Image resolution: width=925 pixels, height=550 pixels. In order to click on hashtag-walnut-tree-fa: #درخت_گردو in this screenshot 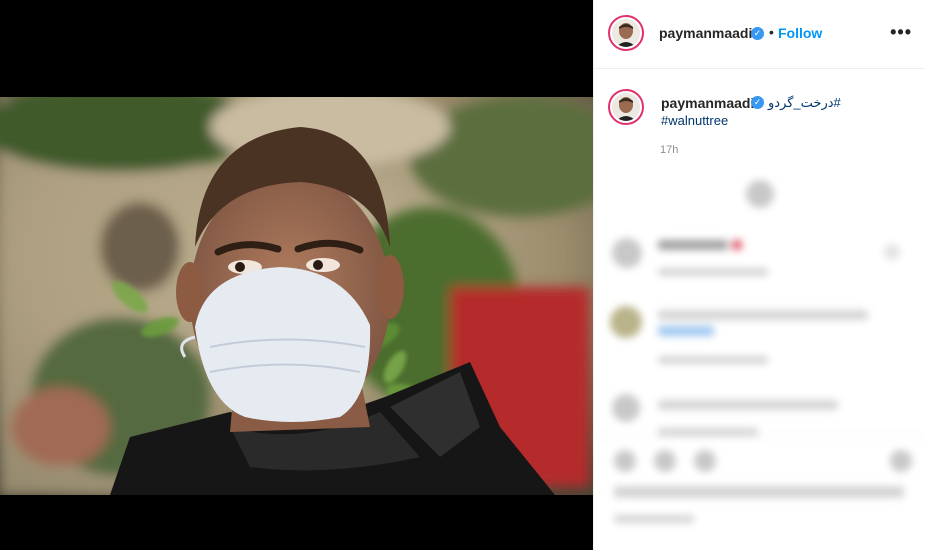, I will do `click(804, 103)`.